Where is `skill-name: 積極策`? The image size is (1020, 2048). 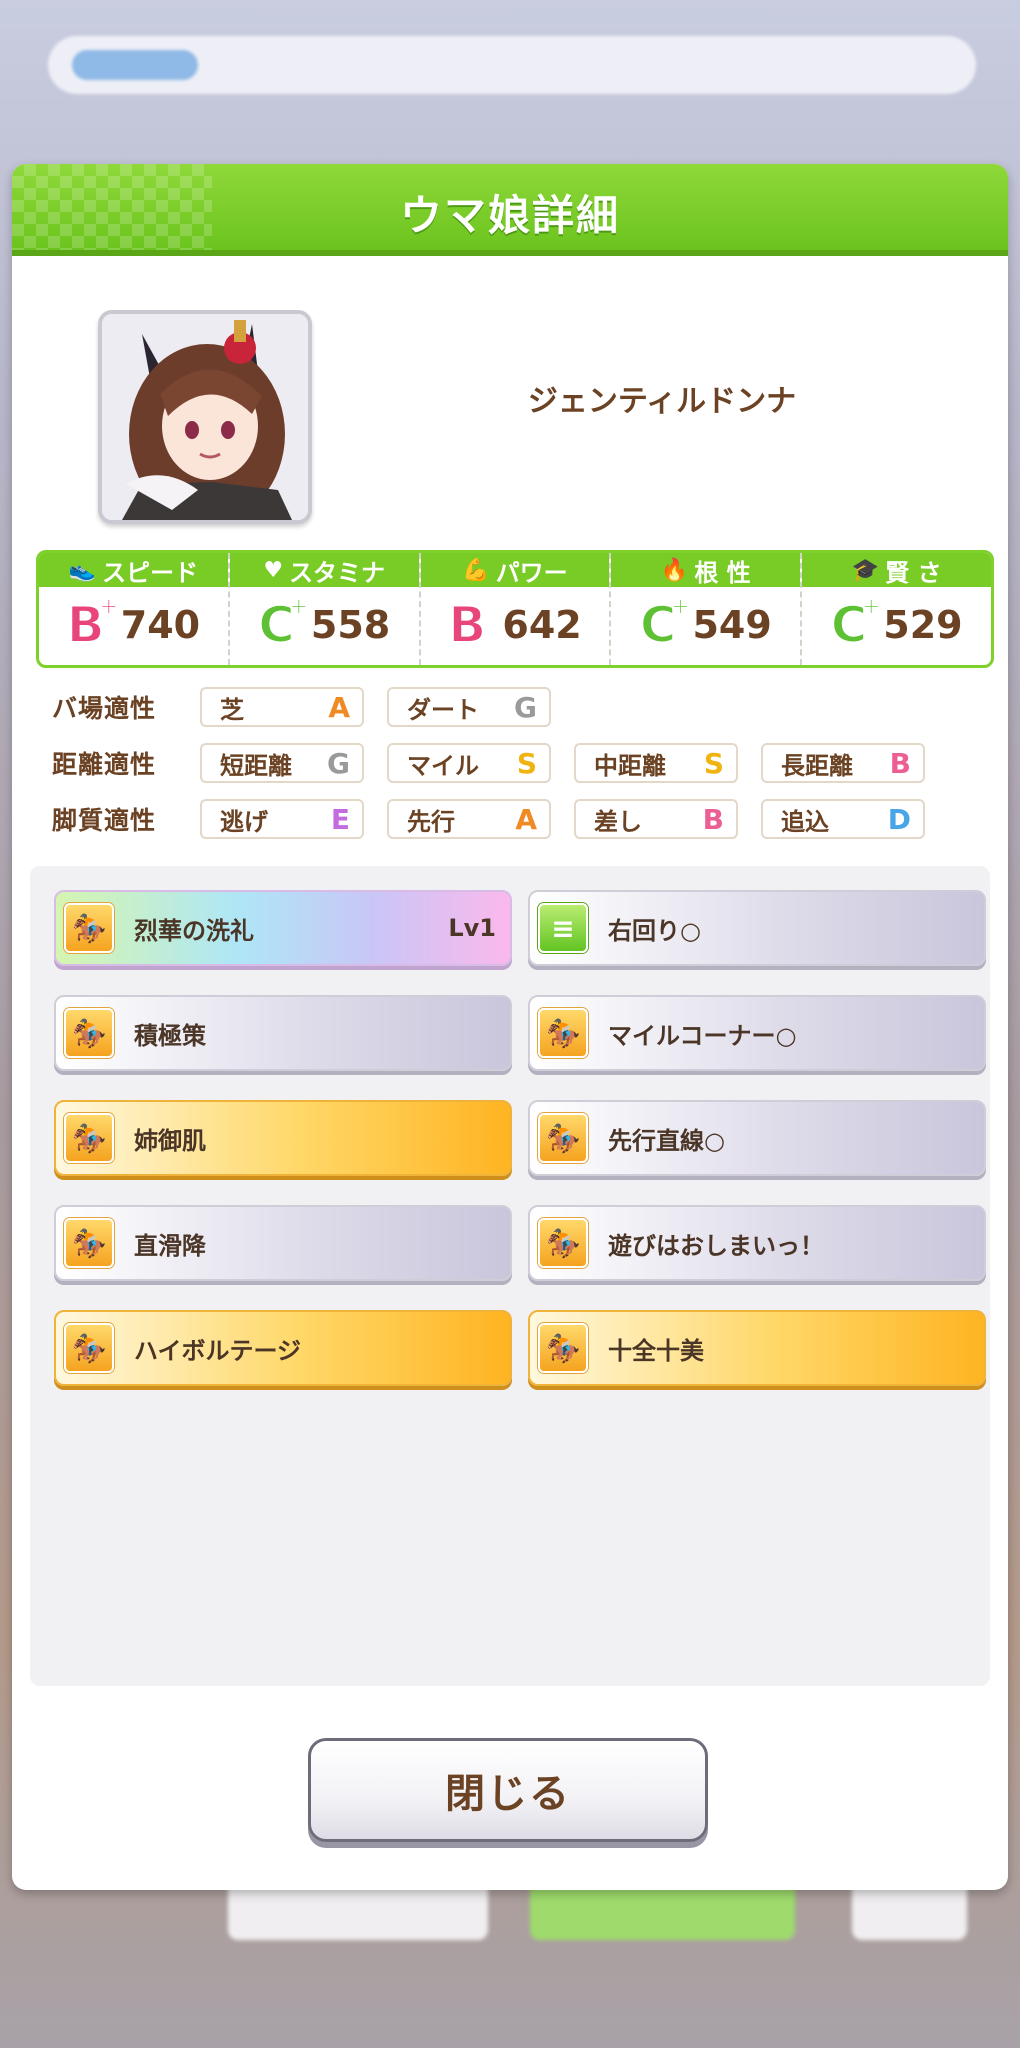
skill-name: 積極策 is located at coordinates (170, 1035).